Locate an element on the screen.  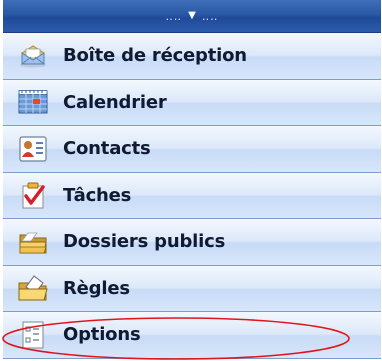
nav-item-contacts: Contacts is located at coordinates (192, 149).